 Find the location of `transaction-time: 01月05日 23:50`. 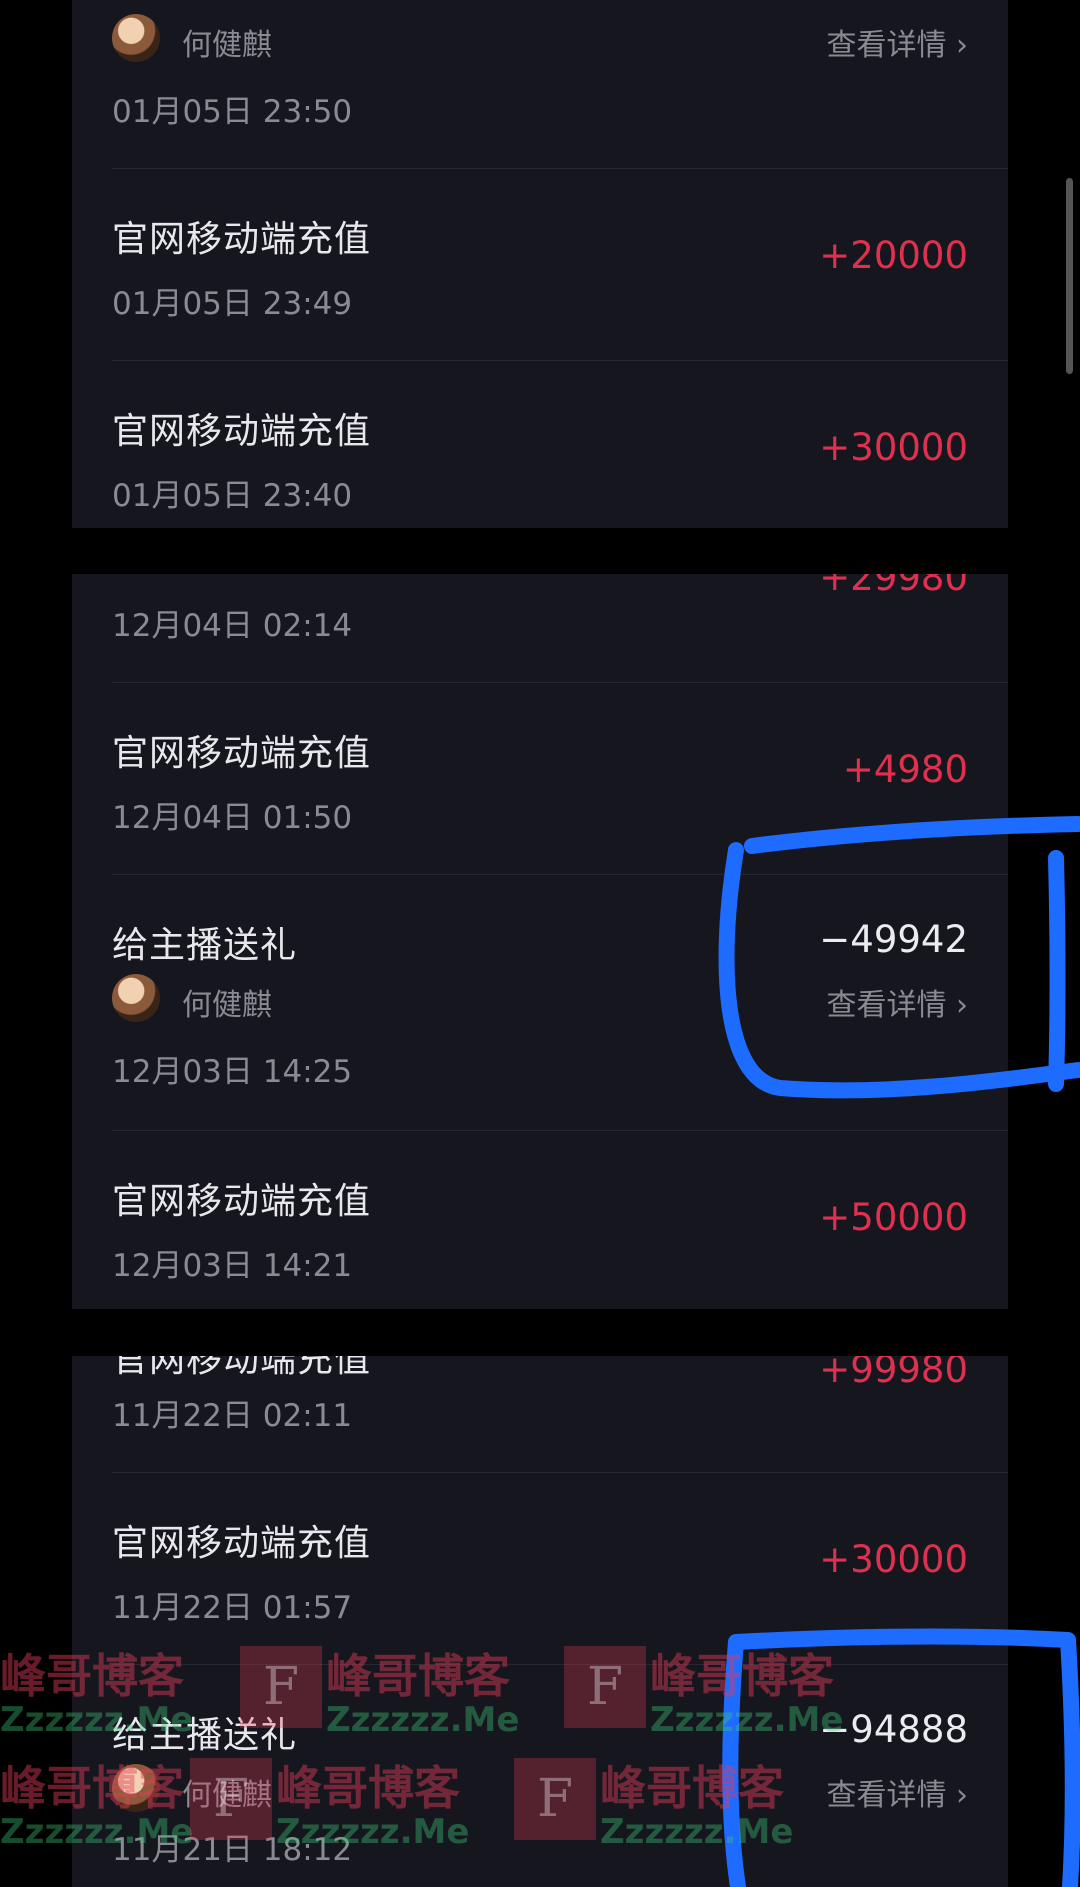

transaction-time: 01月05日 23:50 is located at coordinates (232, 112).